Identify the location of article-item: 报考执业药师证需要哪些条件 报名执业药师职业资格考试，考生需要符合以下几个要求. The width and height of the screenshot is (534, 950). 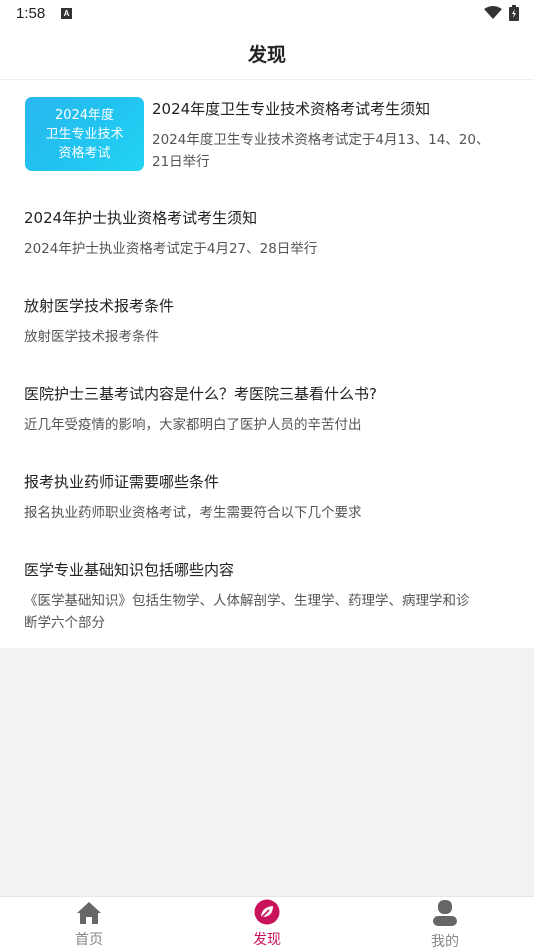
(267, 500).